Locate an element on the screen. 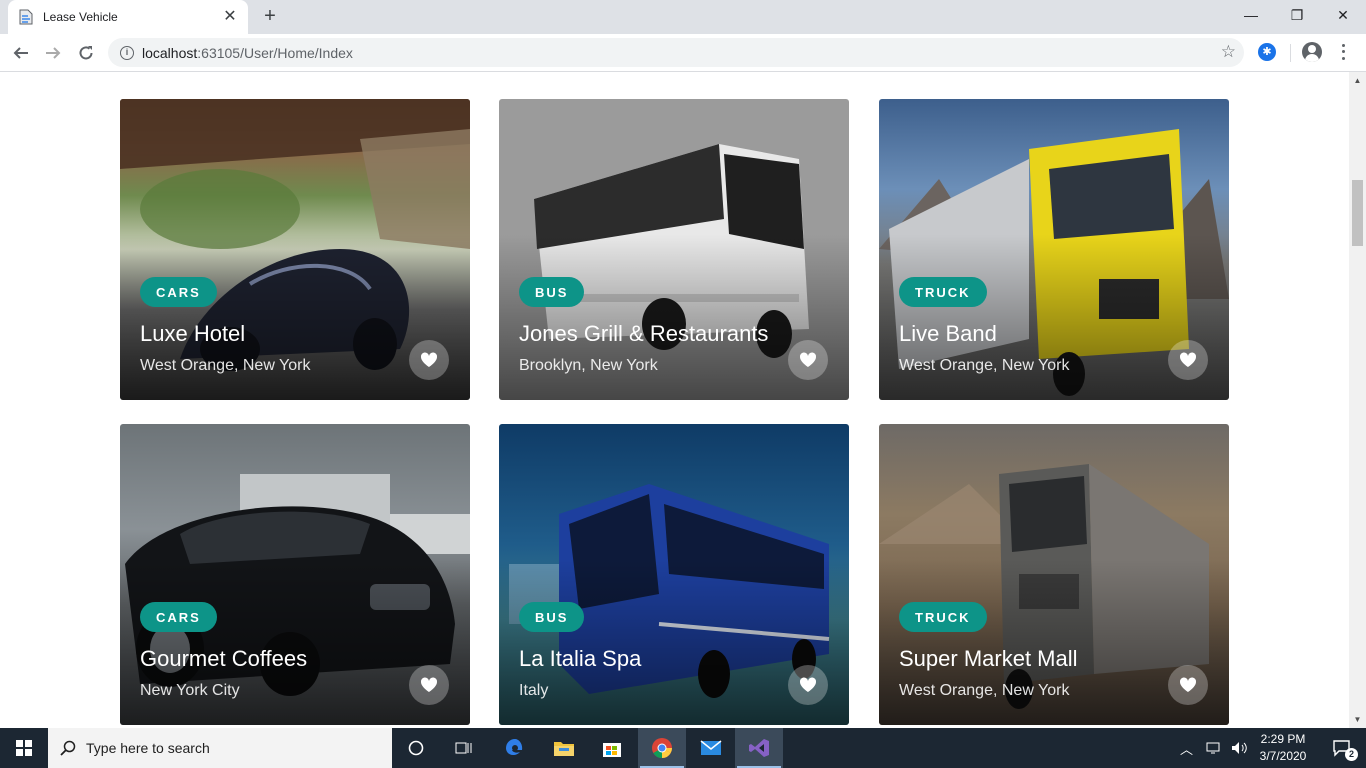  vehicle-card: TRUCK Live Band West Orange, New York is located at coordinates (1054, 249).